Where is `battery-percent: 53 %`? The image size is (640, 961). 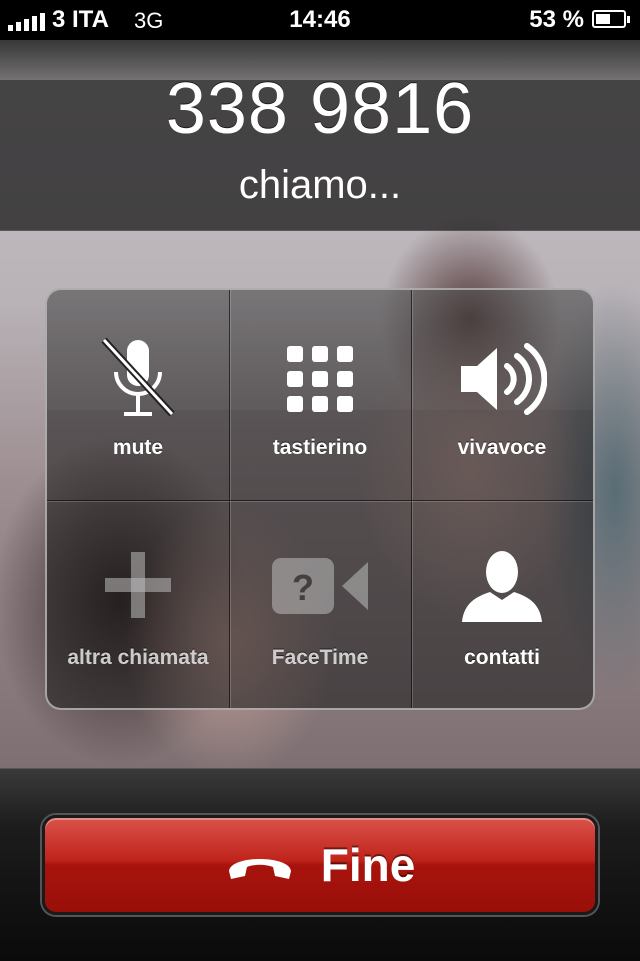 battery-percent: 53 % is located at coordinates (556, 19).